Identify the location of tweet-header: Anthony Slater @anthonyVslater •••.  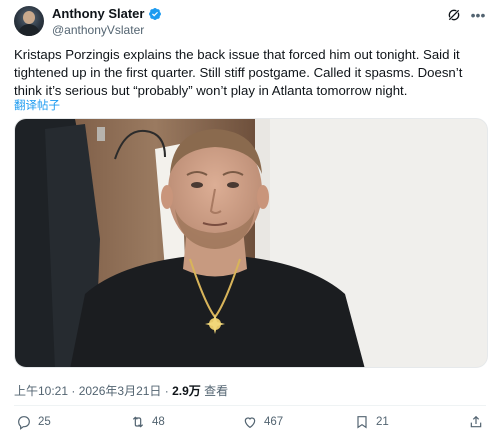
(250, 23).